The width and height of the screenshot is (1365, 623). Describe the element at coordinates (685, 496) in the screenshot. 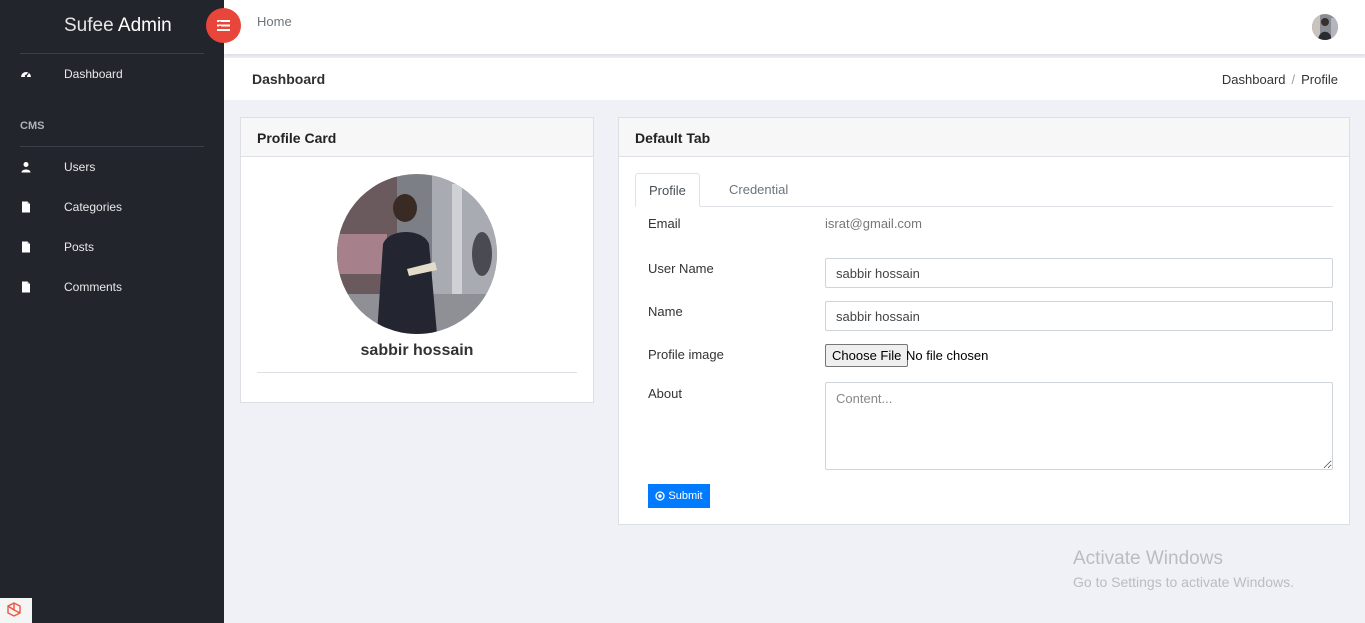

I see `submit-label: Submit` at that location.